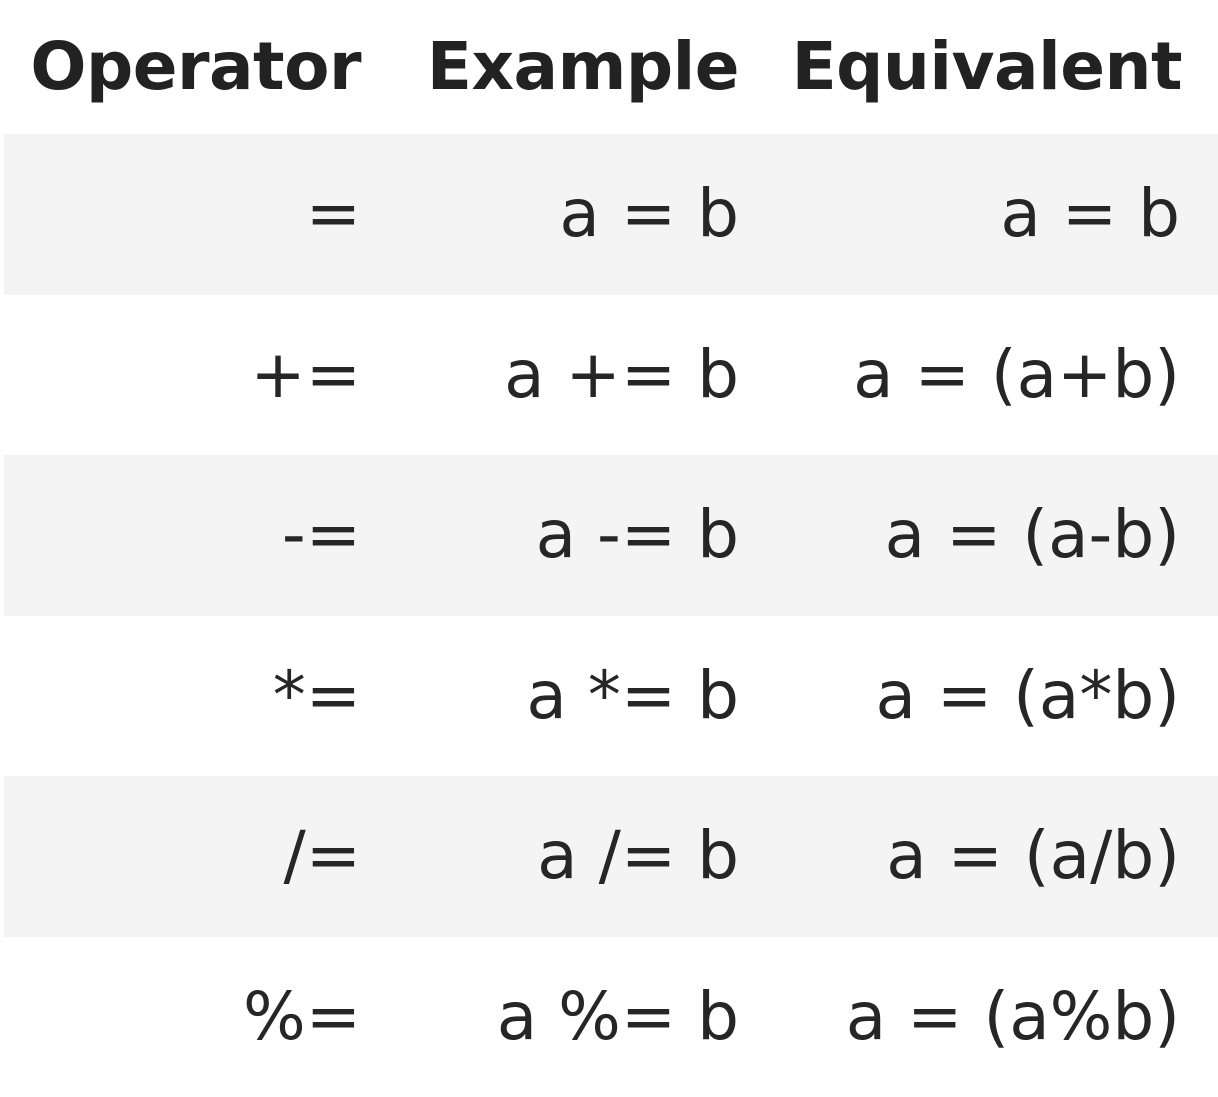  What do you see at coordinates (199, 696) in the screenshot?
I see `operator-cell: *=` at bounding box center [199, 696].